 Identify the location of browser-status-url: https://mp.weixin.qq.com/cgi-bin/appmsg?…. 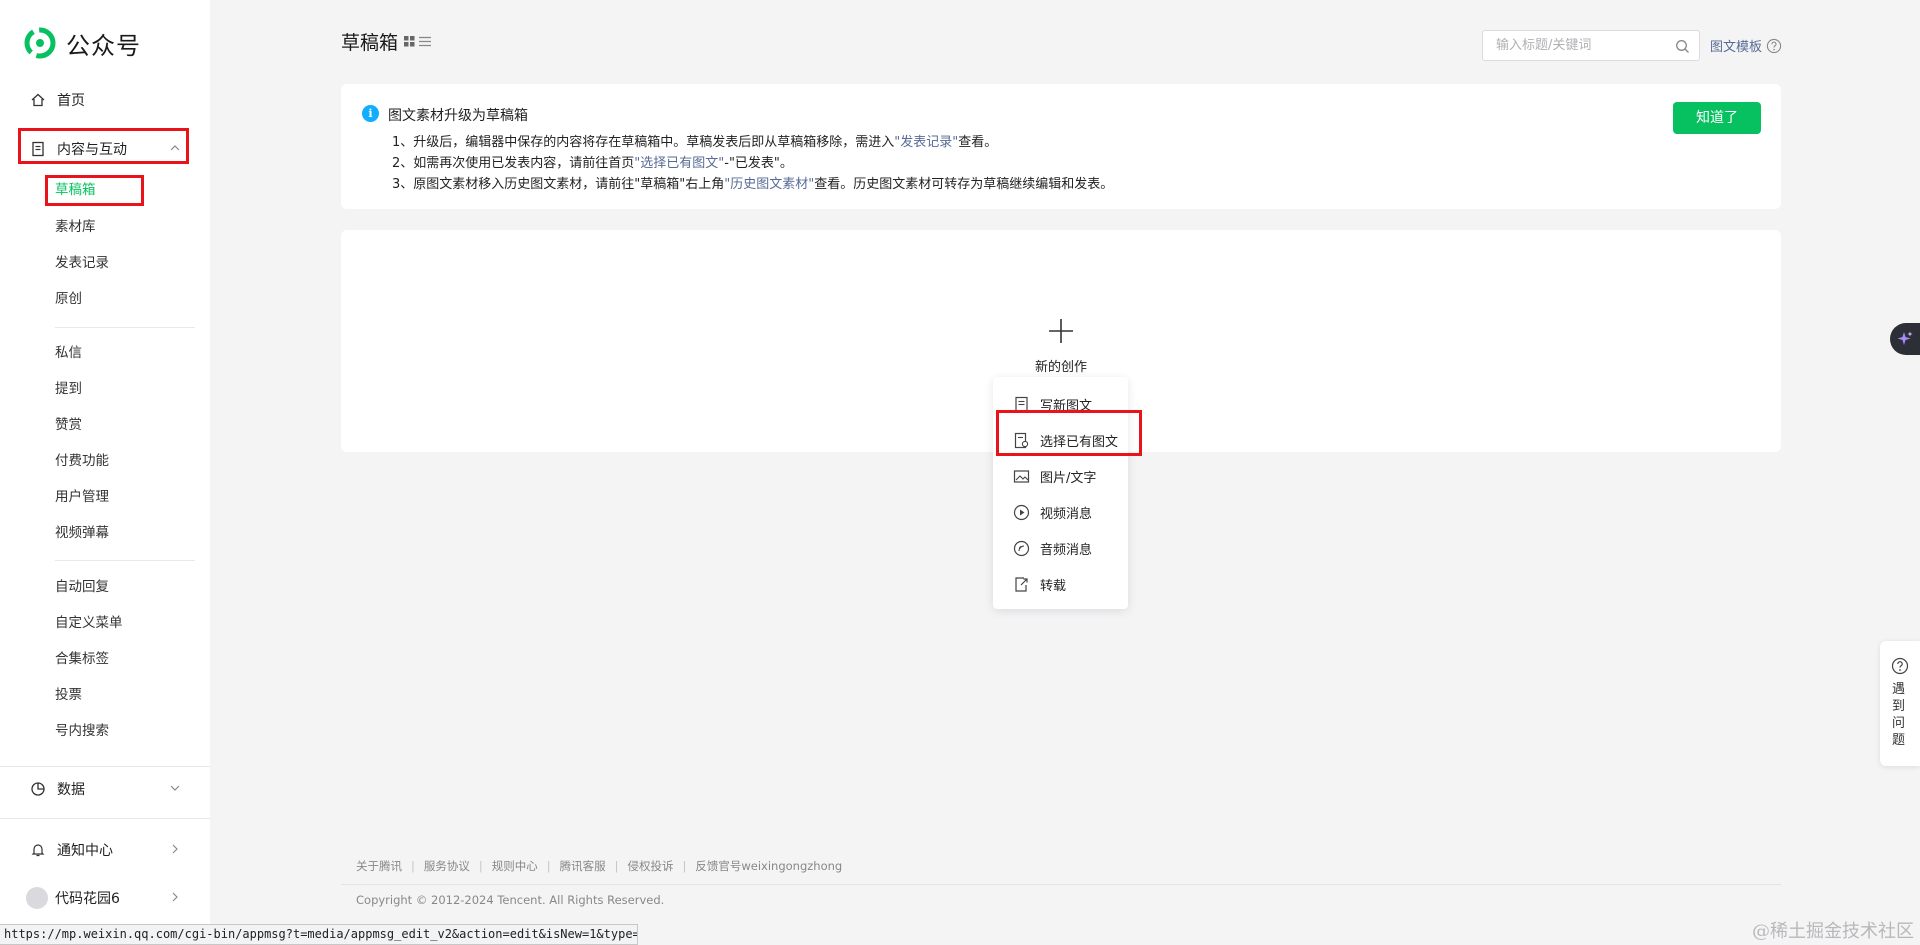
(319, 934).